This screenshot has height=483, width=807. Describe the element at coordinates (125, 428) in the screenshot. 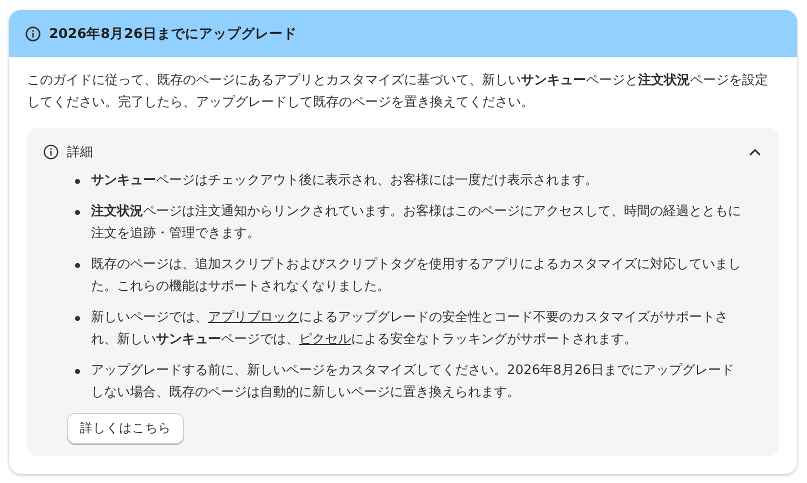

I see `learn-more-button: 詳しくはこちら` at that location.